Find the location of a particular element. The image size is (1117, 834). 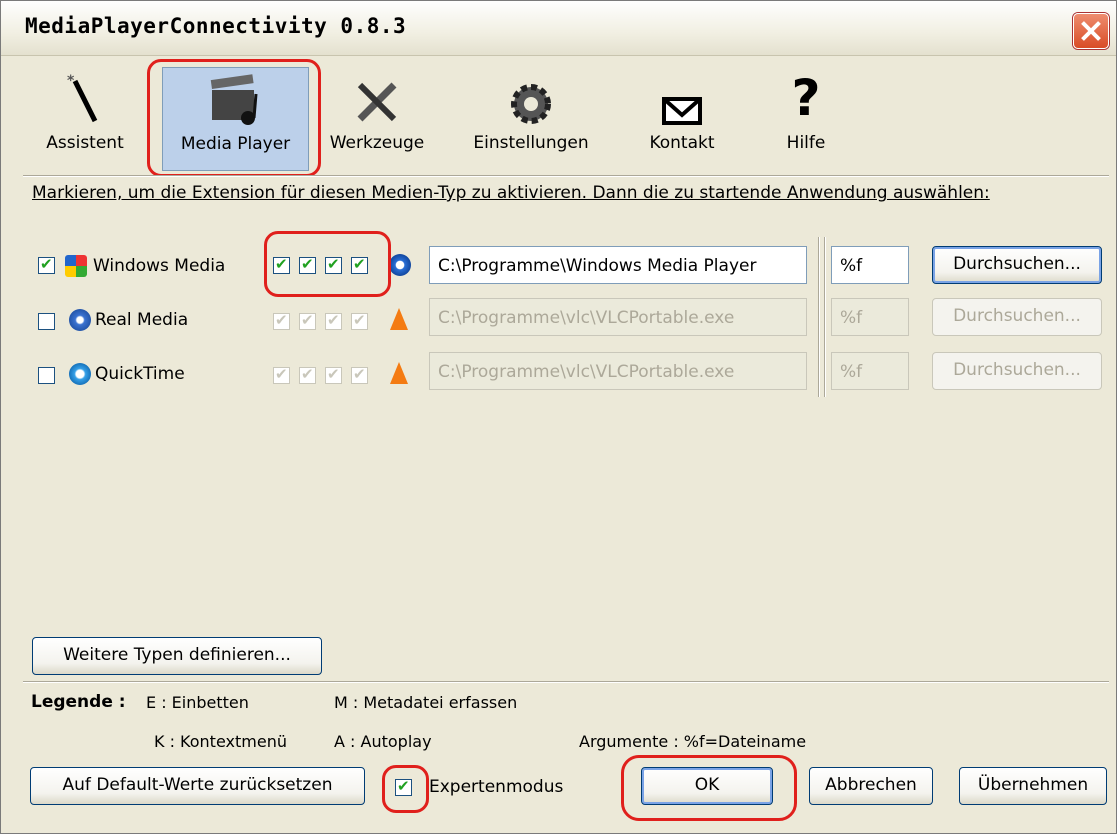

legend-separator is located at coordinates (566, 682).